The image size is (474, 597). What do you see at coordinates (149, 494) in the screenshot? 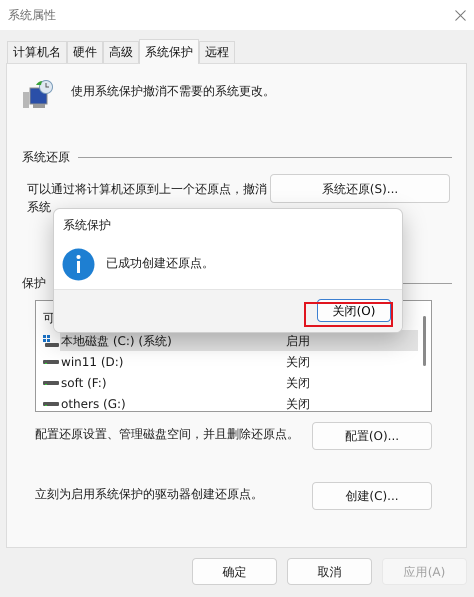
I see `description-text: 立刻为启用系统保护的驱动器创建还原点。` at bounding box center [149, 494].